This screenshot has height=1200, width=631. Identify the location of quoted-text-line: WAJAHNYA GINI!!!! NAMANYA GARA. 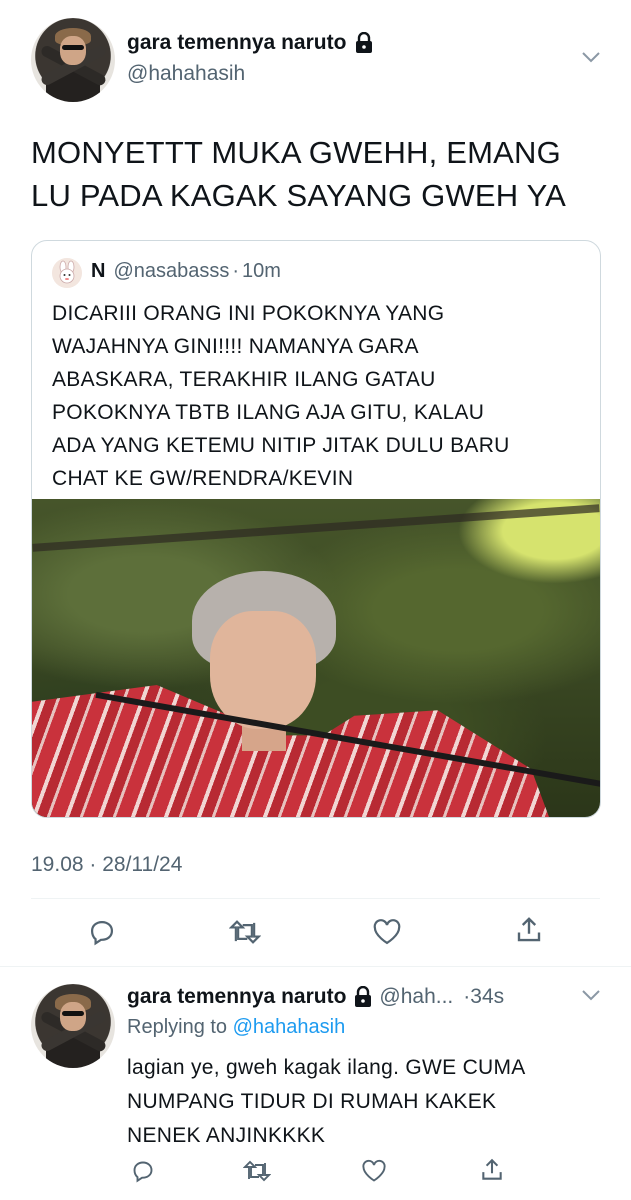
(235, 346).